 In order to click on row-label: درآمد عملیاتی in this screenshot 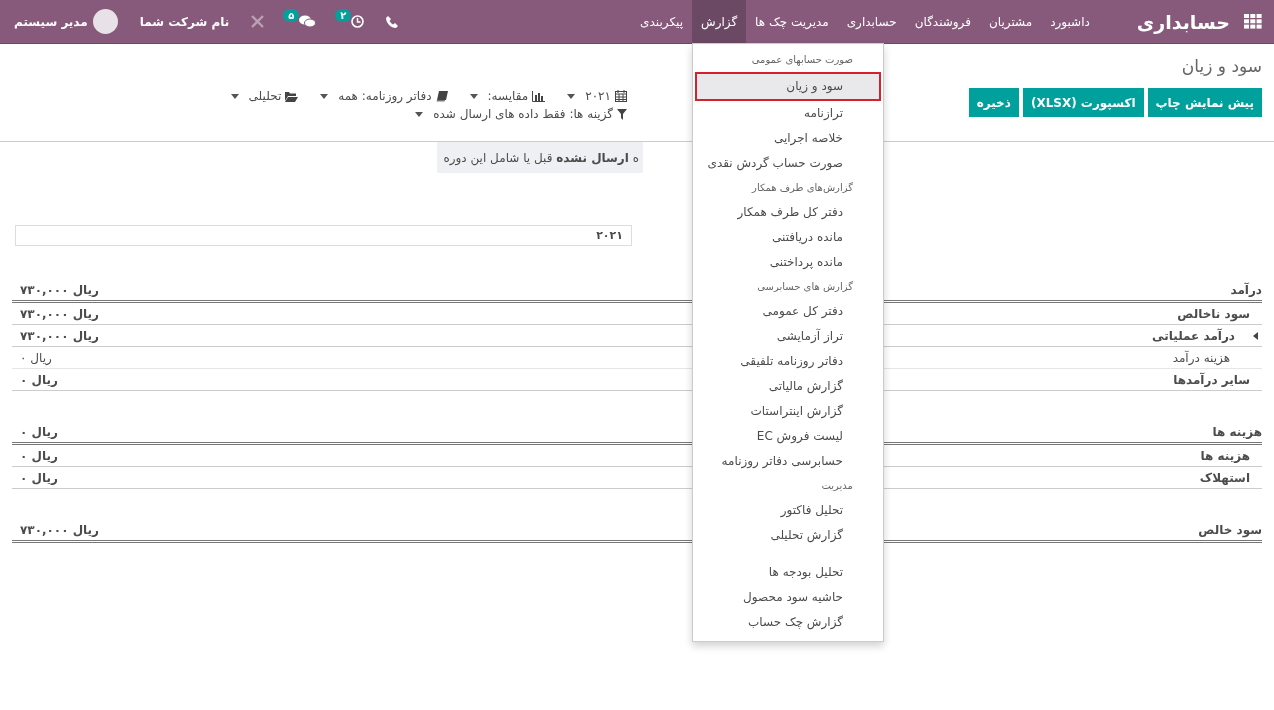, I will do `click(1193, 335)`.